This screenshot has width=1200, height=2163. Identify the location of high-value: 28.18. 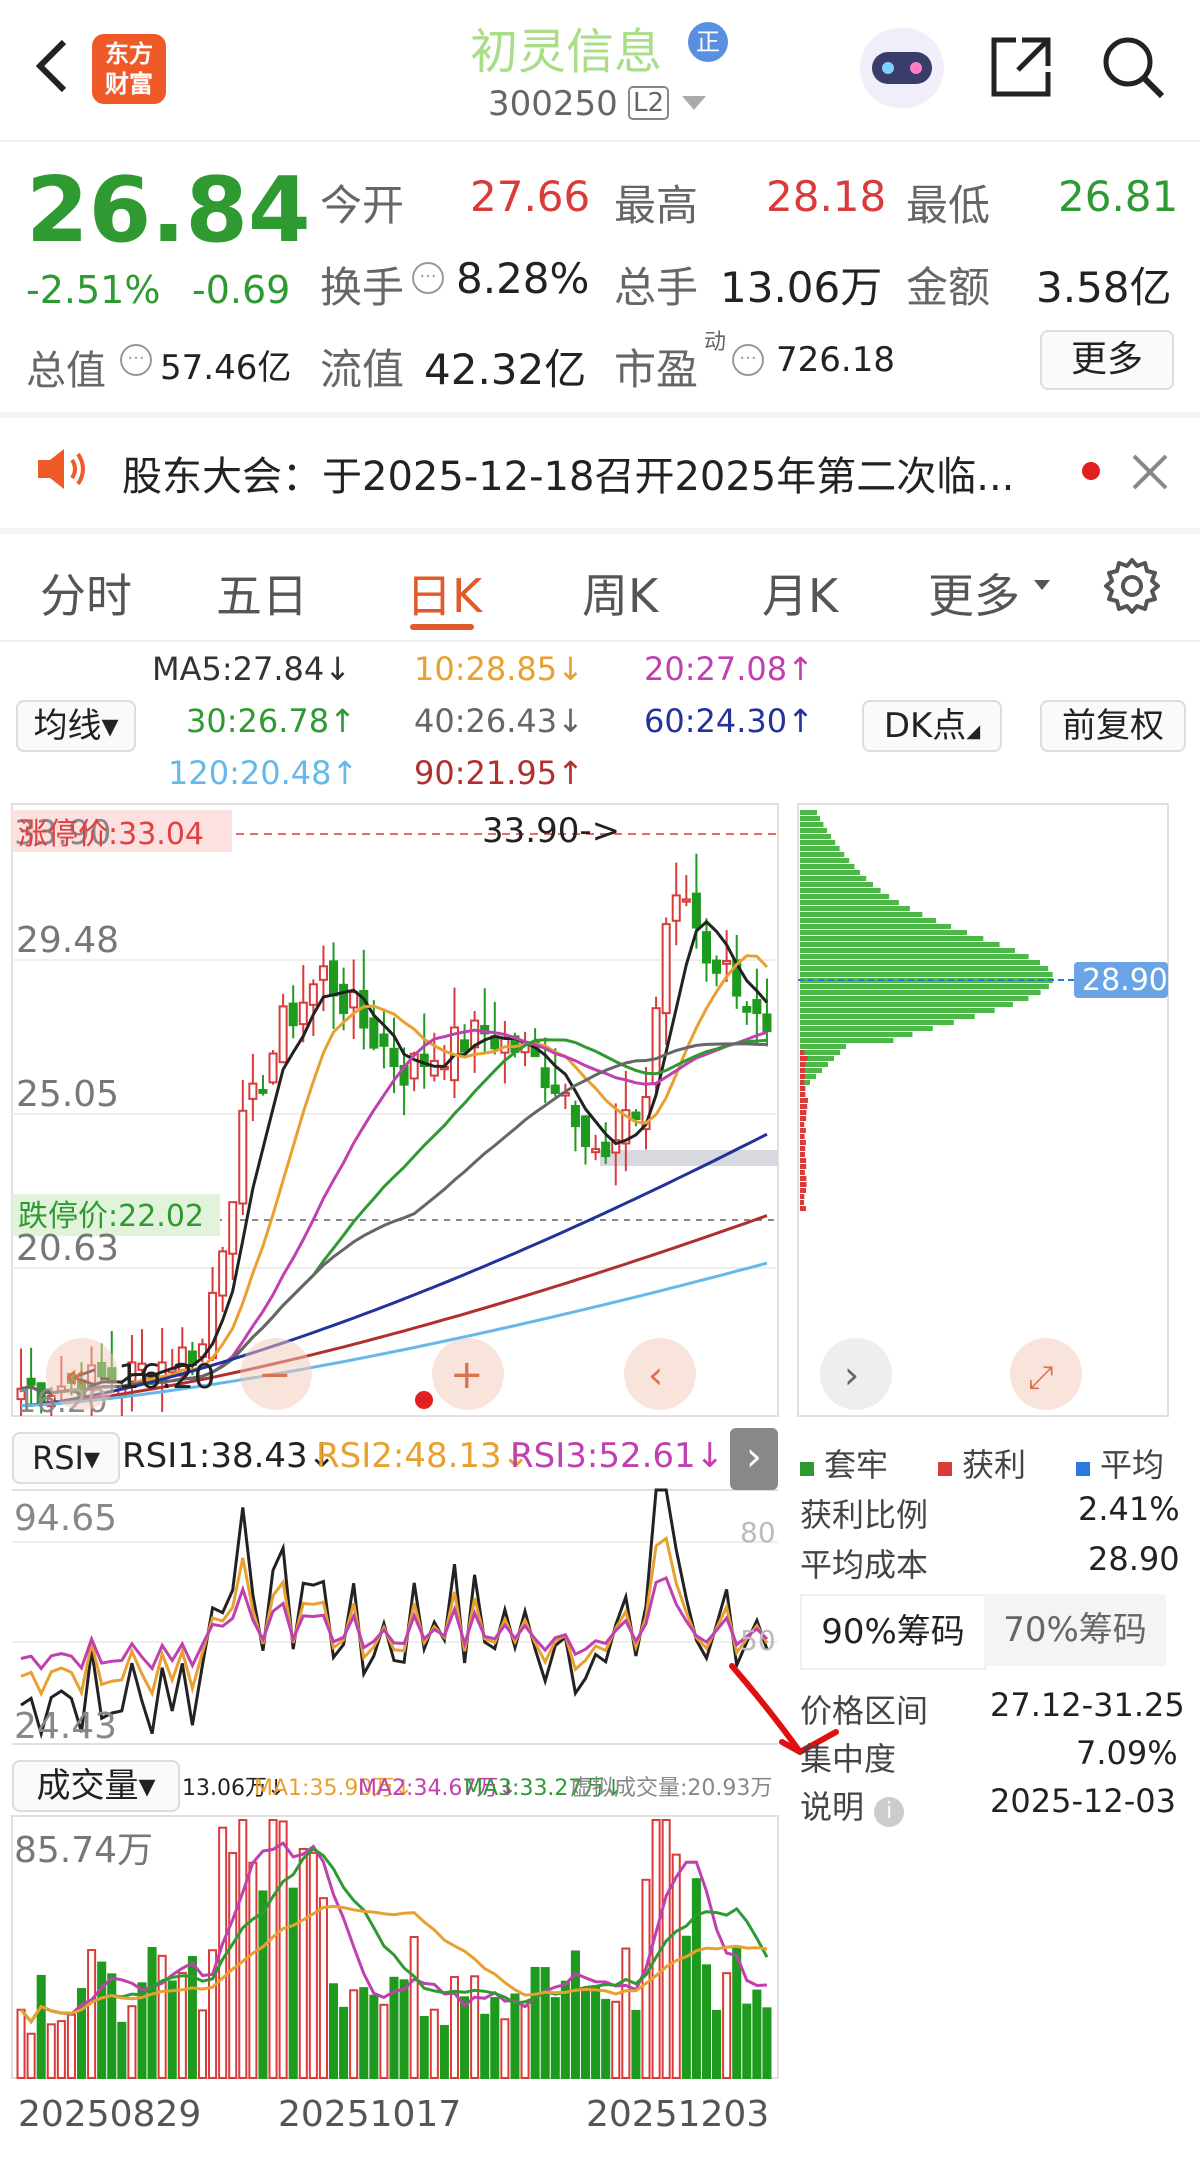
(826, 196).